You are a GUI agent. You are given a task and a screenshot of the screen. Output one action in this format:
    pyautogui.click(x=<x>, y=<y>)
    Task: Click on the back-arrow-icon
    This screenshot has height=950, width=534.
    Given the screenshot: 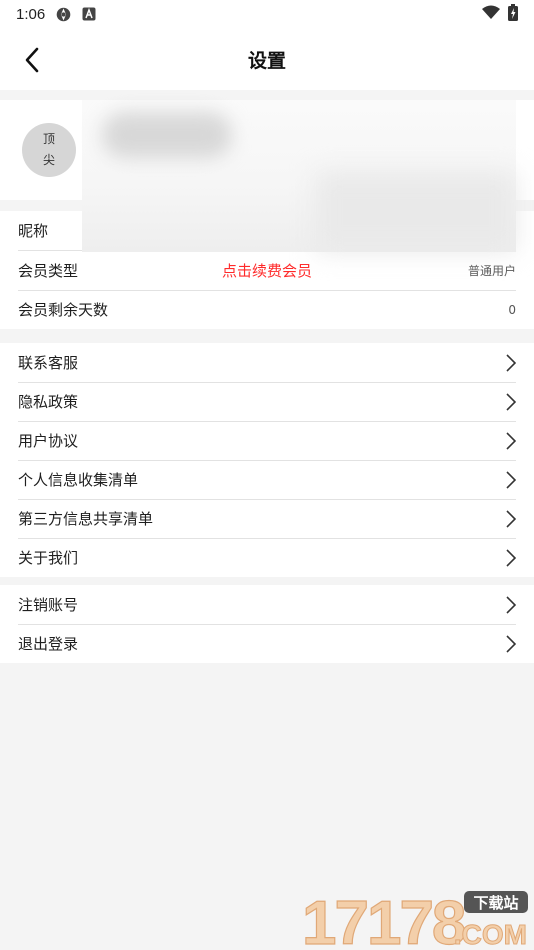 What is the action you would take?
    pyautogui.click(x=32, y=60)
    